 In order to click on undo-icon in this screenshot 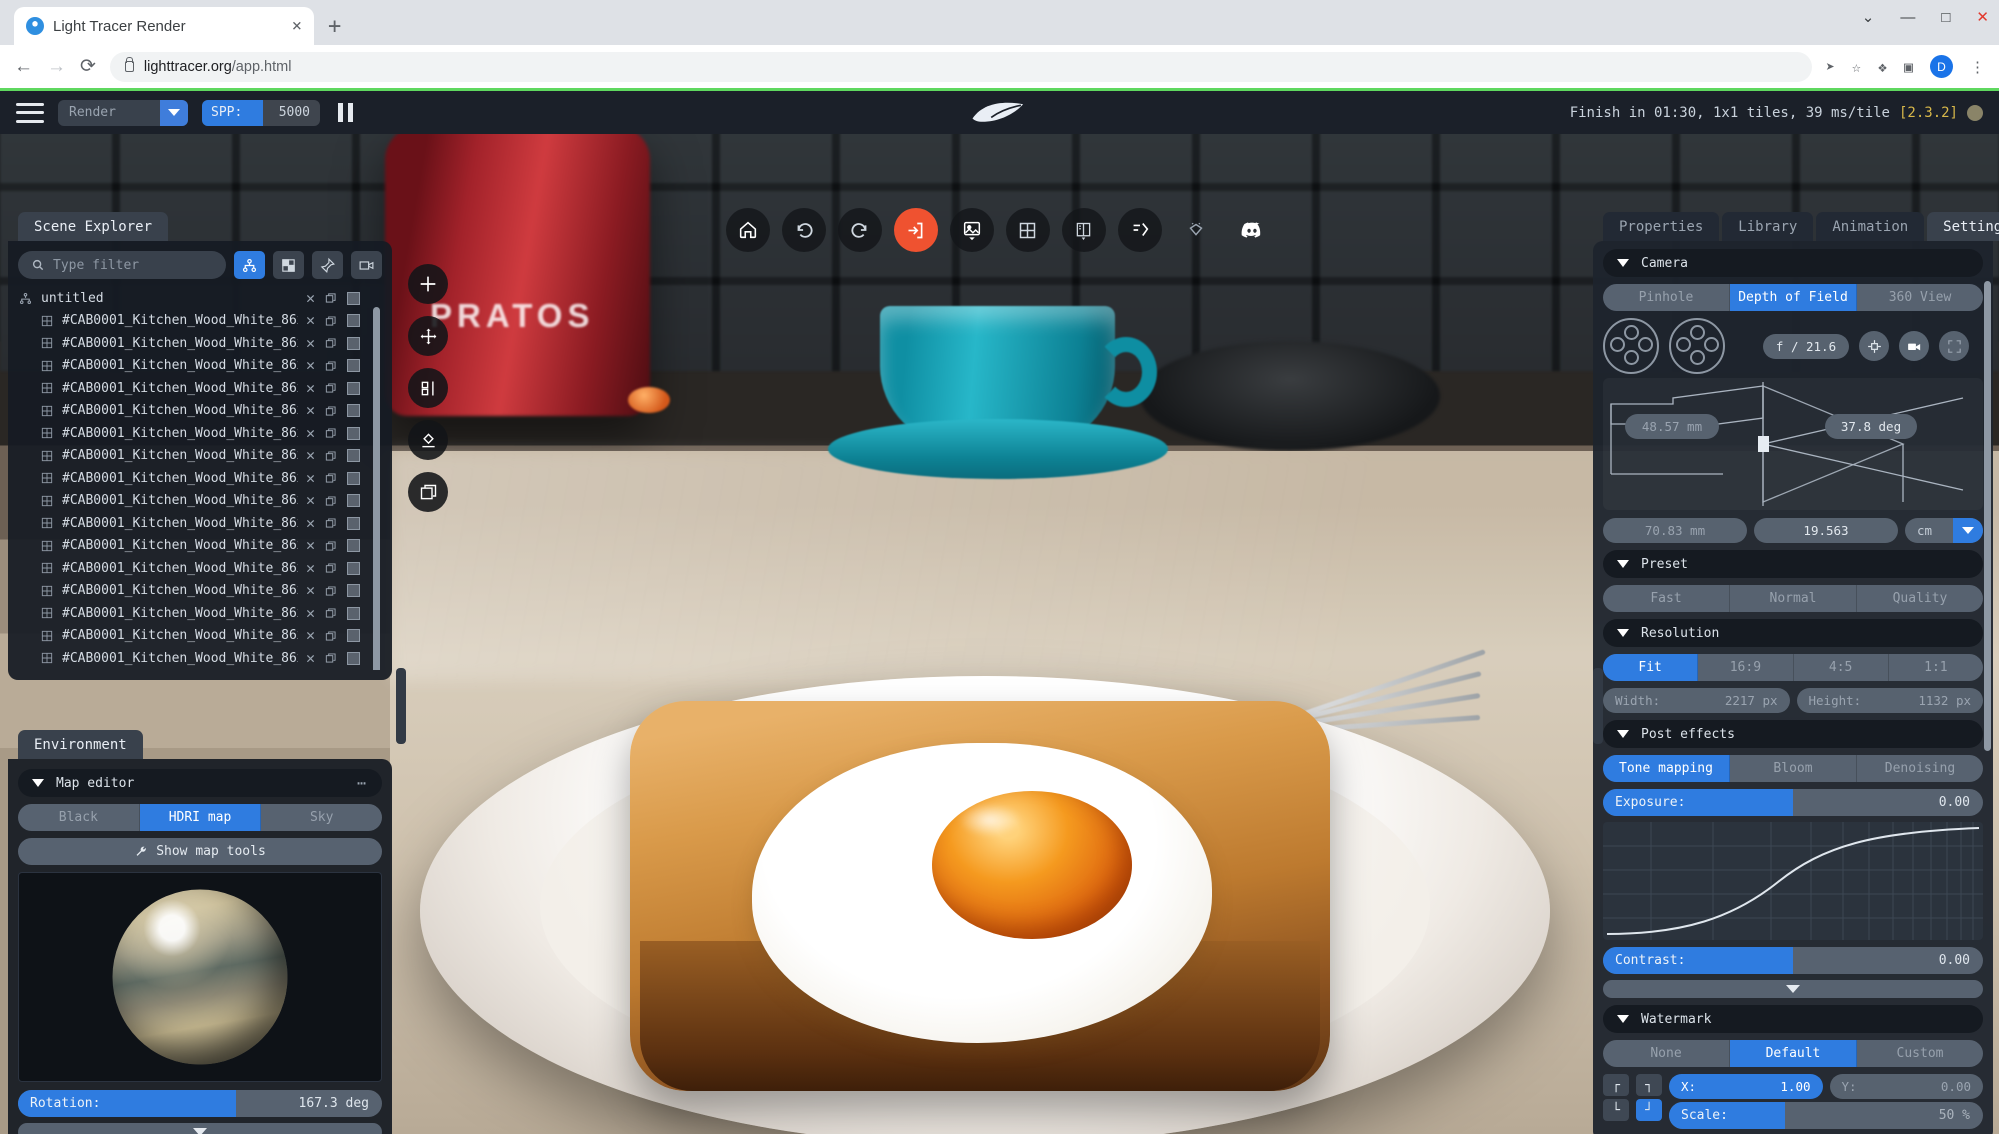, I will do `click(803, 230)`.